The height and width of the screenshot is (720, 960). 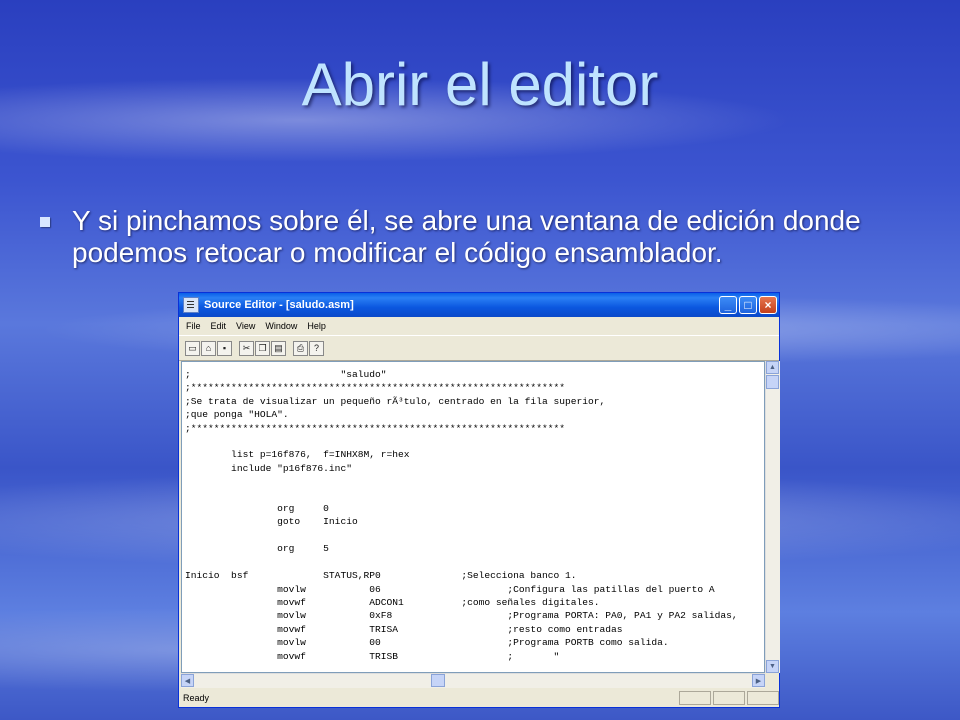 What do you see at coordinates (219, 326) in the screenshot?
I see `menu-edit: Edit` at bounding box center [219, 326].